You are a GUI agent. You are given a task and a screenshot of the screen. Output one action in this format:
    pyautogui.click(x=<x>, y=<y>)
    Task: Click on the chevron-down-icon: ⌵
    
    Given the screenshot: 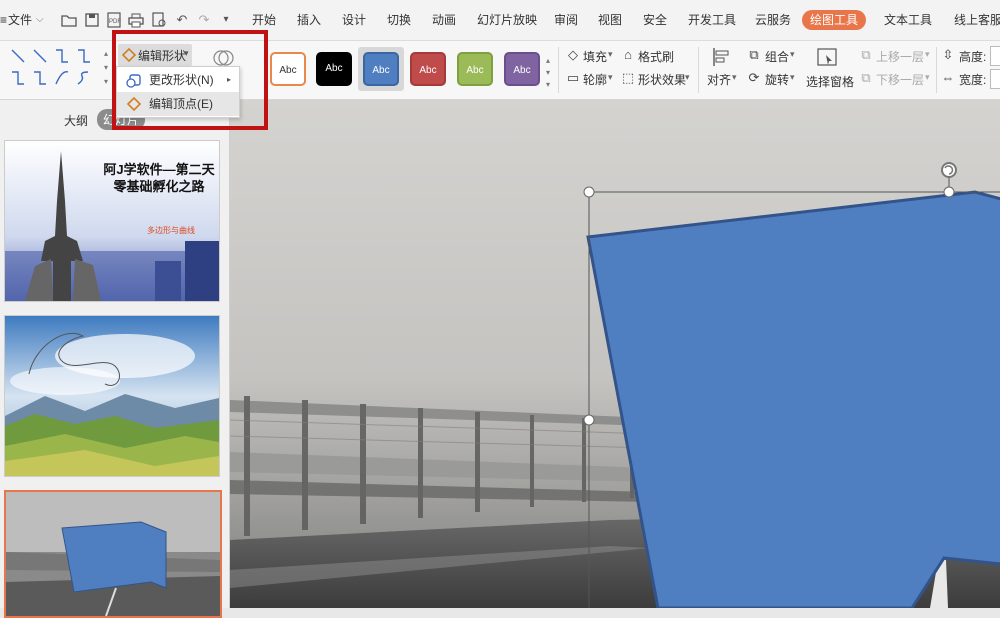 What is the action you would take?
    pyautogui.click(x=40, y=20)
    